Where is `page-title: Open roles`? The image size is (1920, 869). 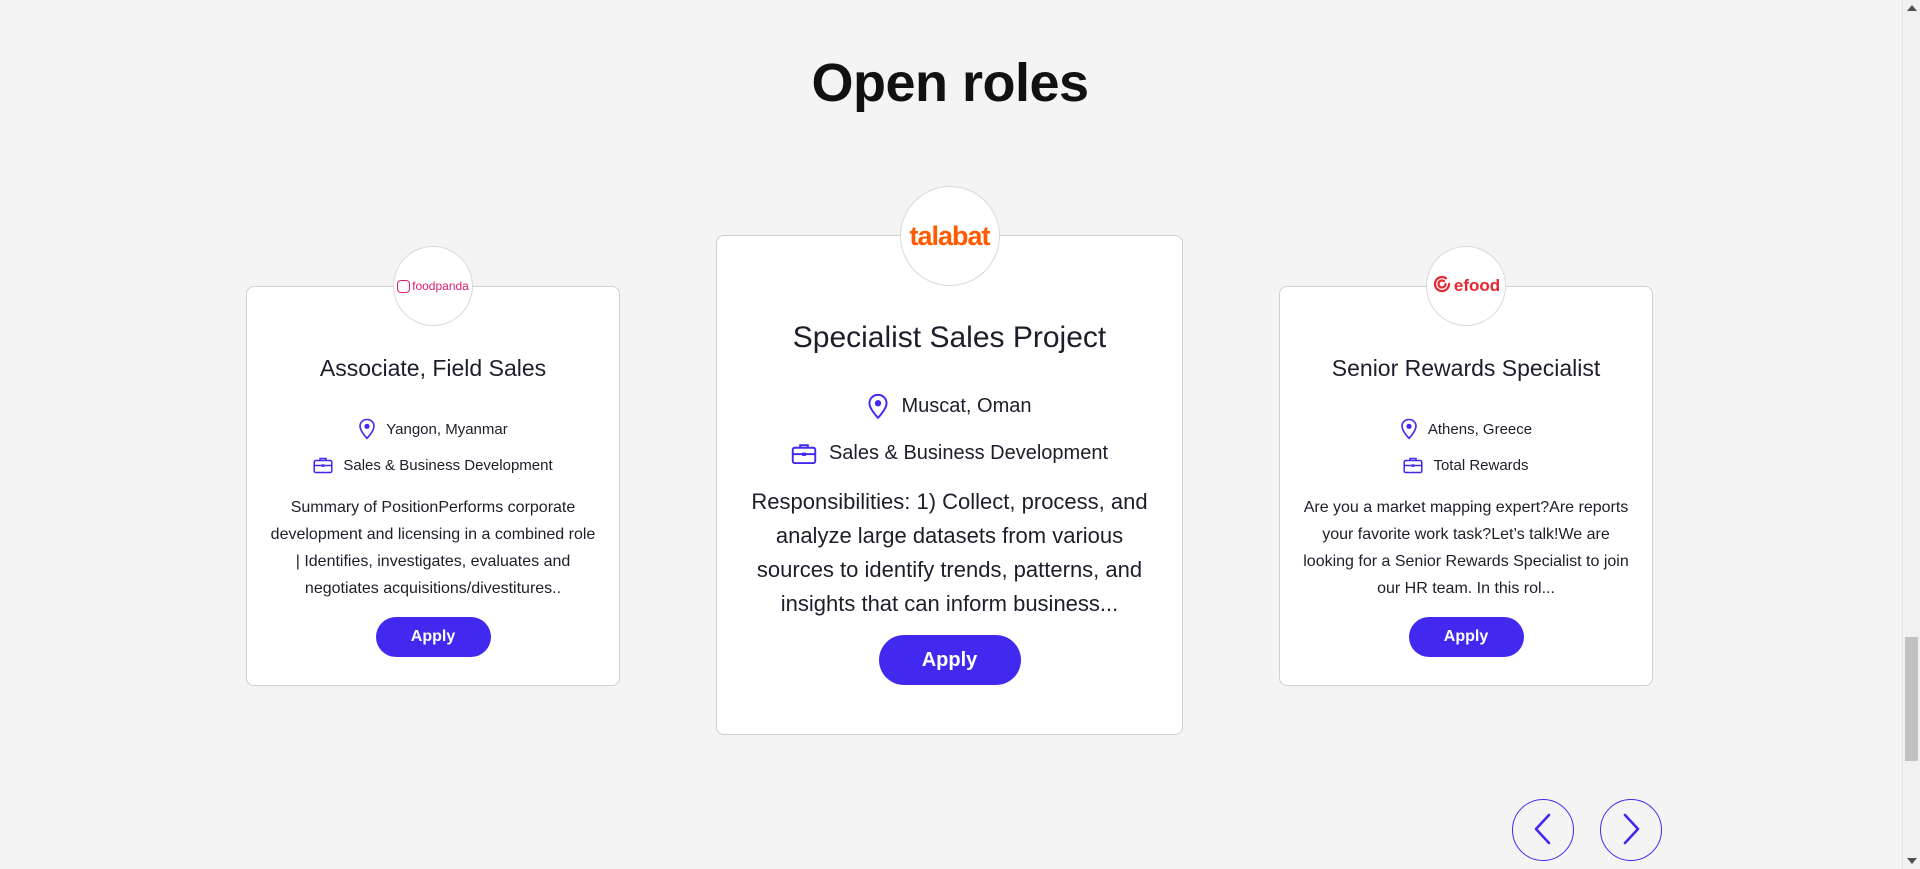
page-title: Open roles is located at coordinates (950, 83).